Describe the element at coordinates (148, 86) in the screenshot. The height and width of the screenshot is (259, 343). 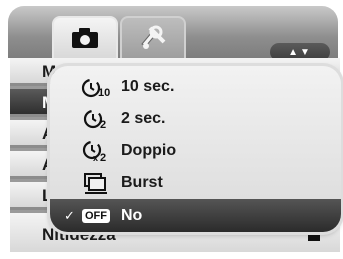
I see `option-label: 10 sec.` at that location.